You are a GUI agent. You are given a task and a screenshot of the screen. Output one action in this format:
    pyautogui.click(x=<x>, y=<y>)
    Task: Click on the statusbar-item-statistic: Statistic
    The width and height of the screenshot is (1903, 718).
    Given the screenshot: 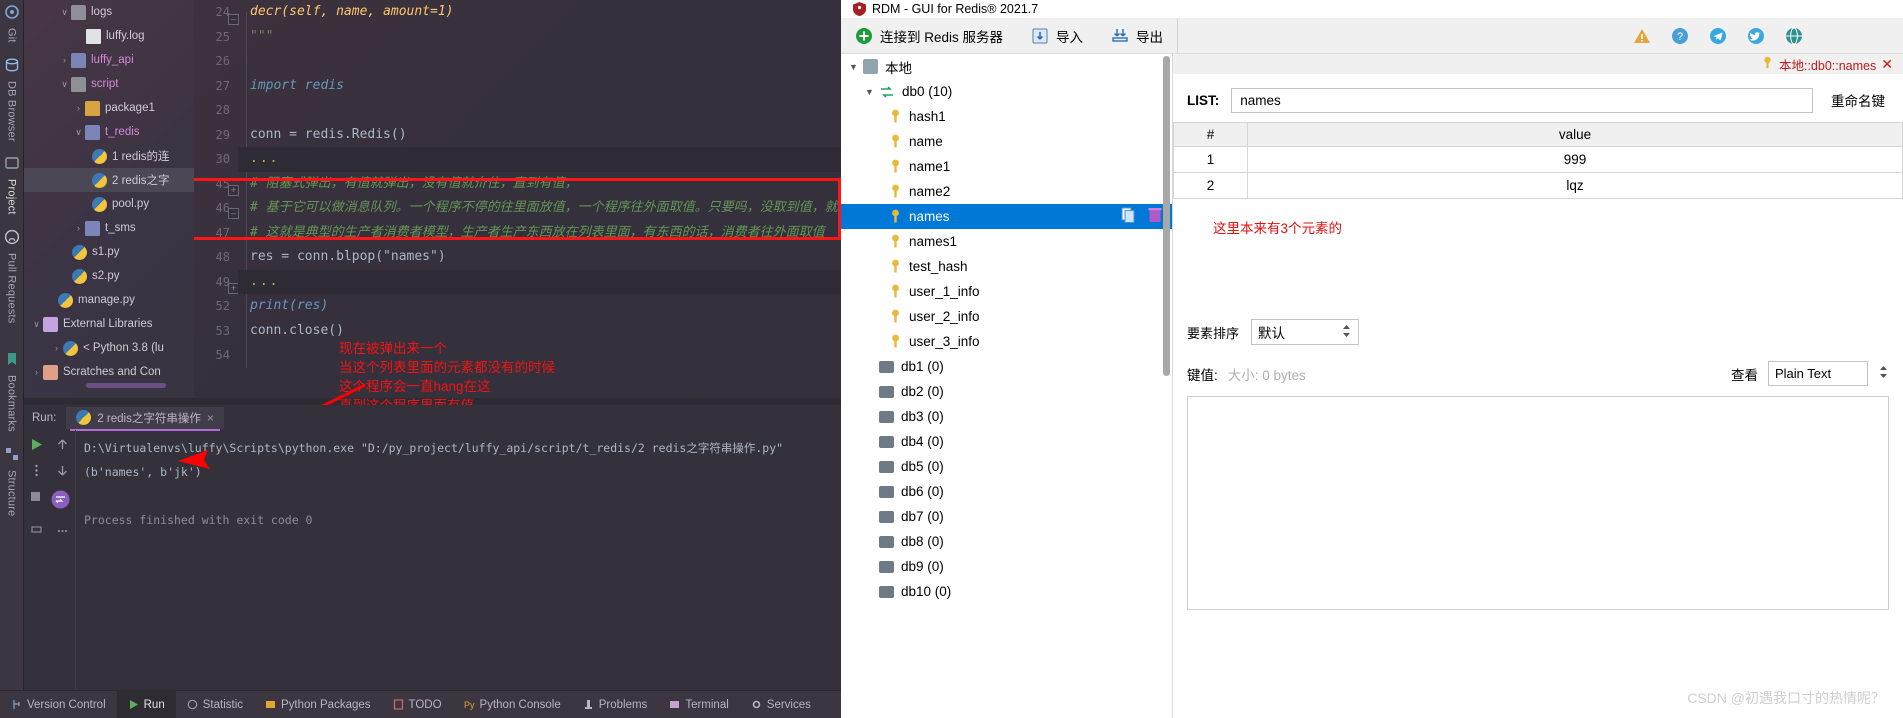 What is the action you would take?
    pyautogui.click(x=215, y=704)
    